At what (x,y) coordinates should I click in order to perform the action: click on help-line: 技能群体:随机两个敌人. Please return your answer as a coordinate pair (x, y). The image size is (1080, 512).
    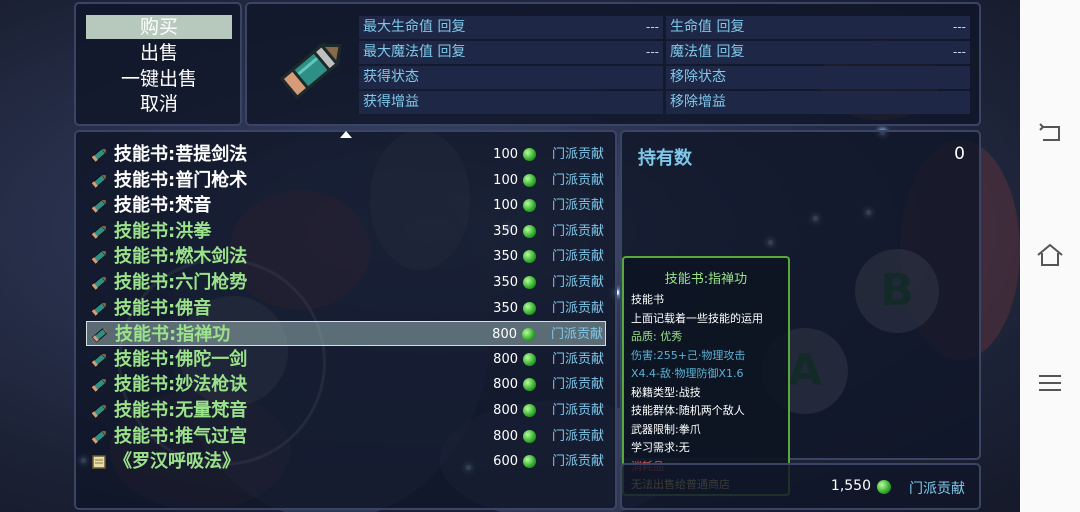
    Looking at the image, I should click on (688, 410).